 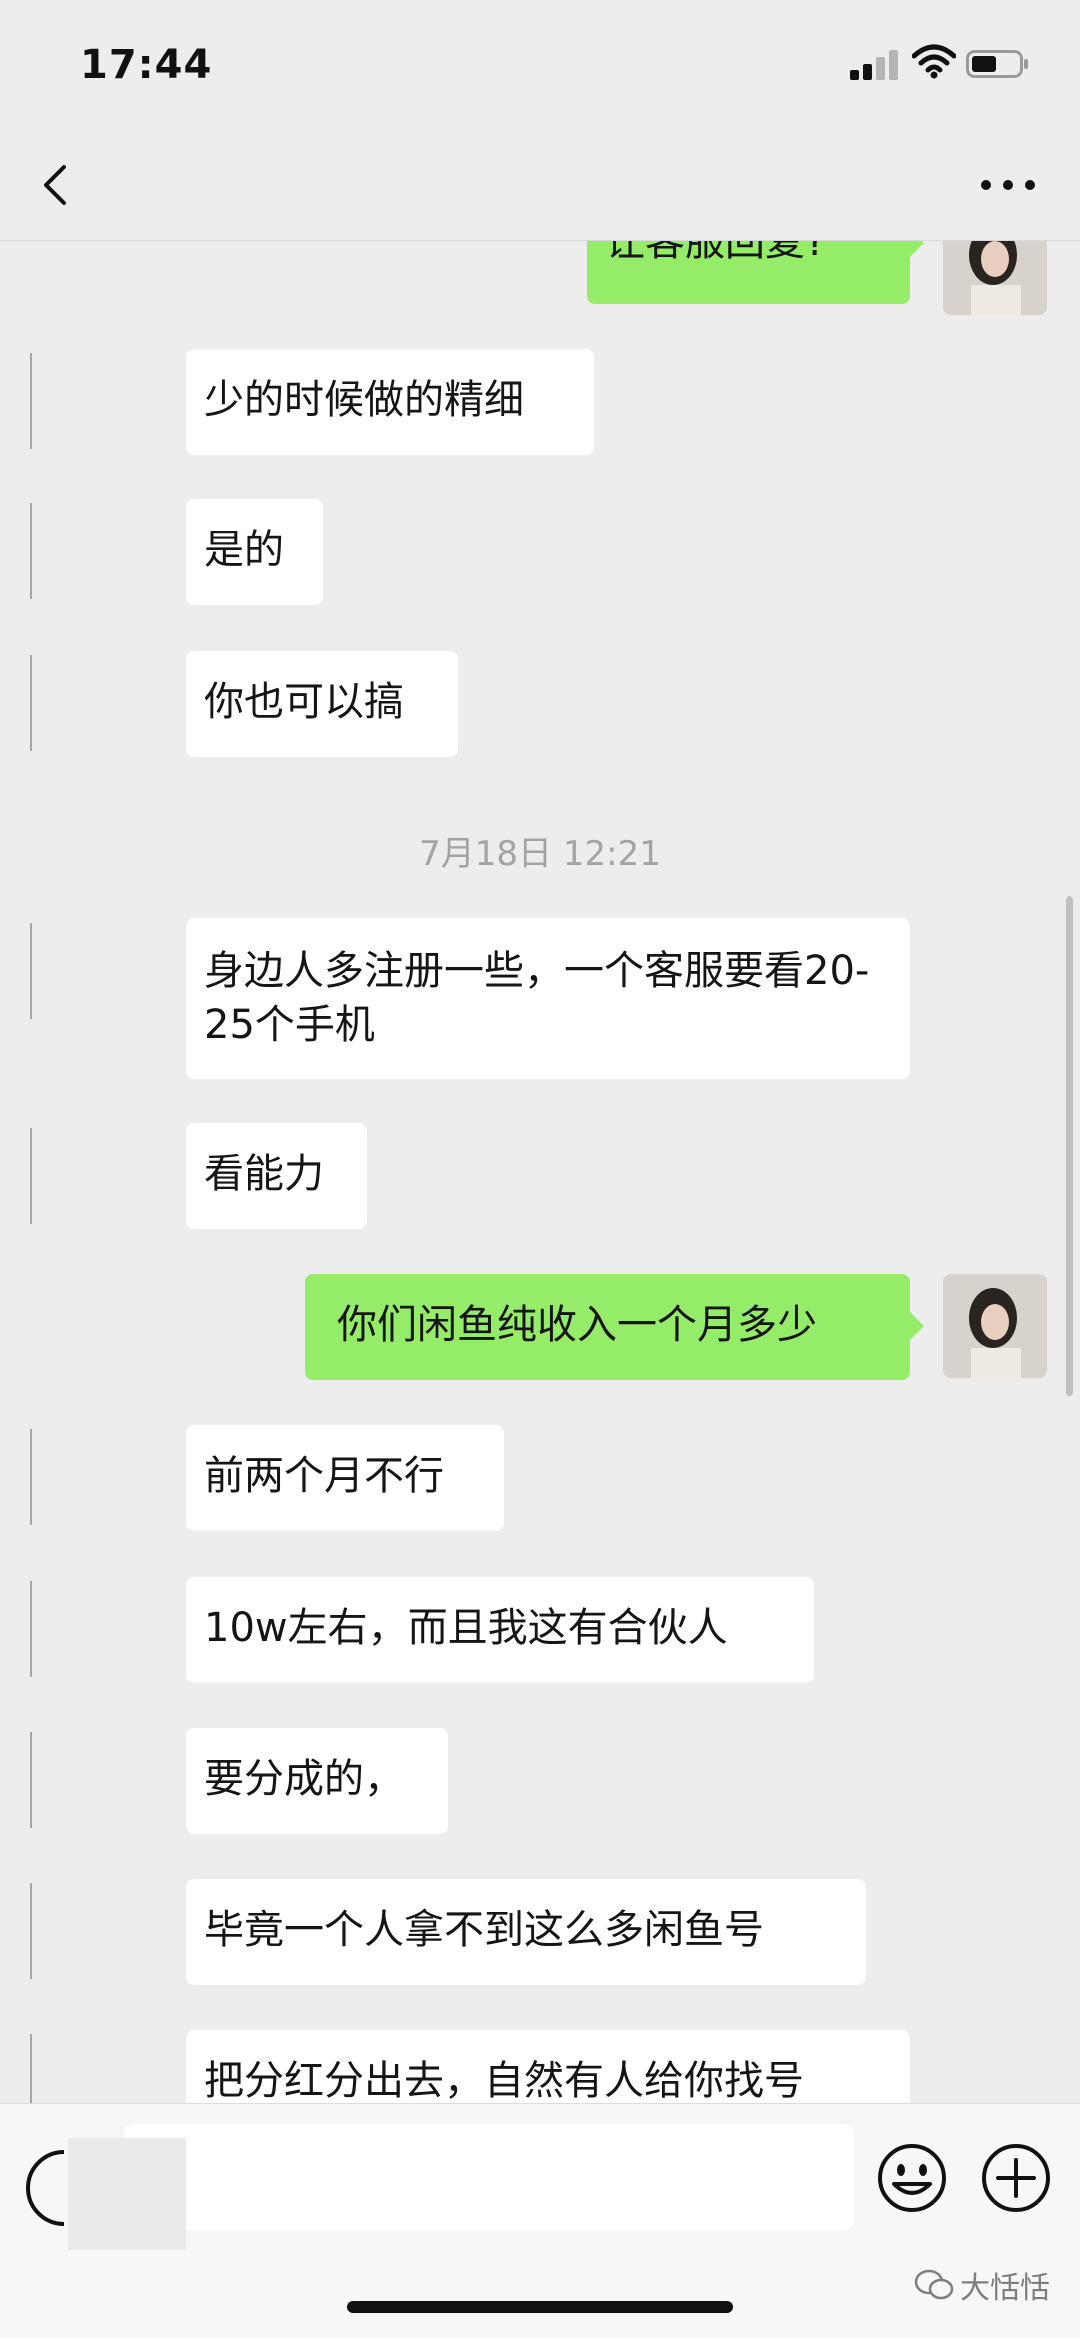 I want to click on incoming-message-bubble: 10w左右，而且我这有合伙人, so click(x=500, y=1630).